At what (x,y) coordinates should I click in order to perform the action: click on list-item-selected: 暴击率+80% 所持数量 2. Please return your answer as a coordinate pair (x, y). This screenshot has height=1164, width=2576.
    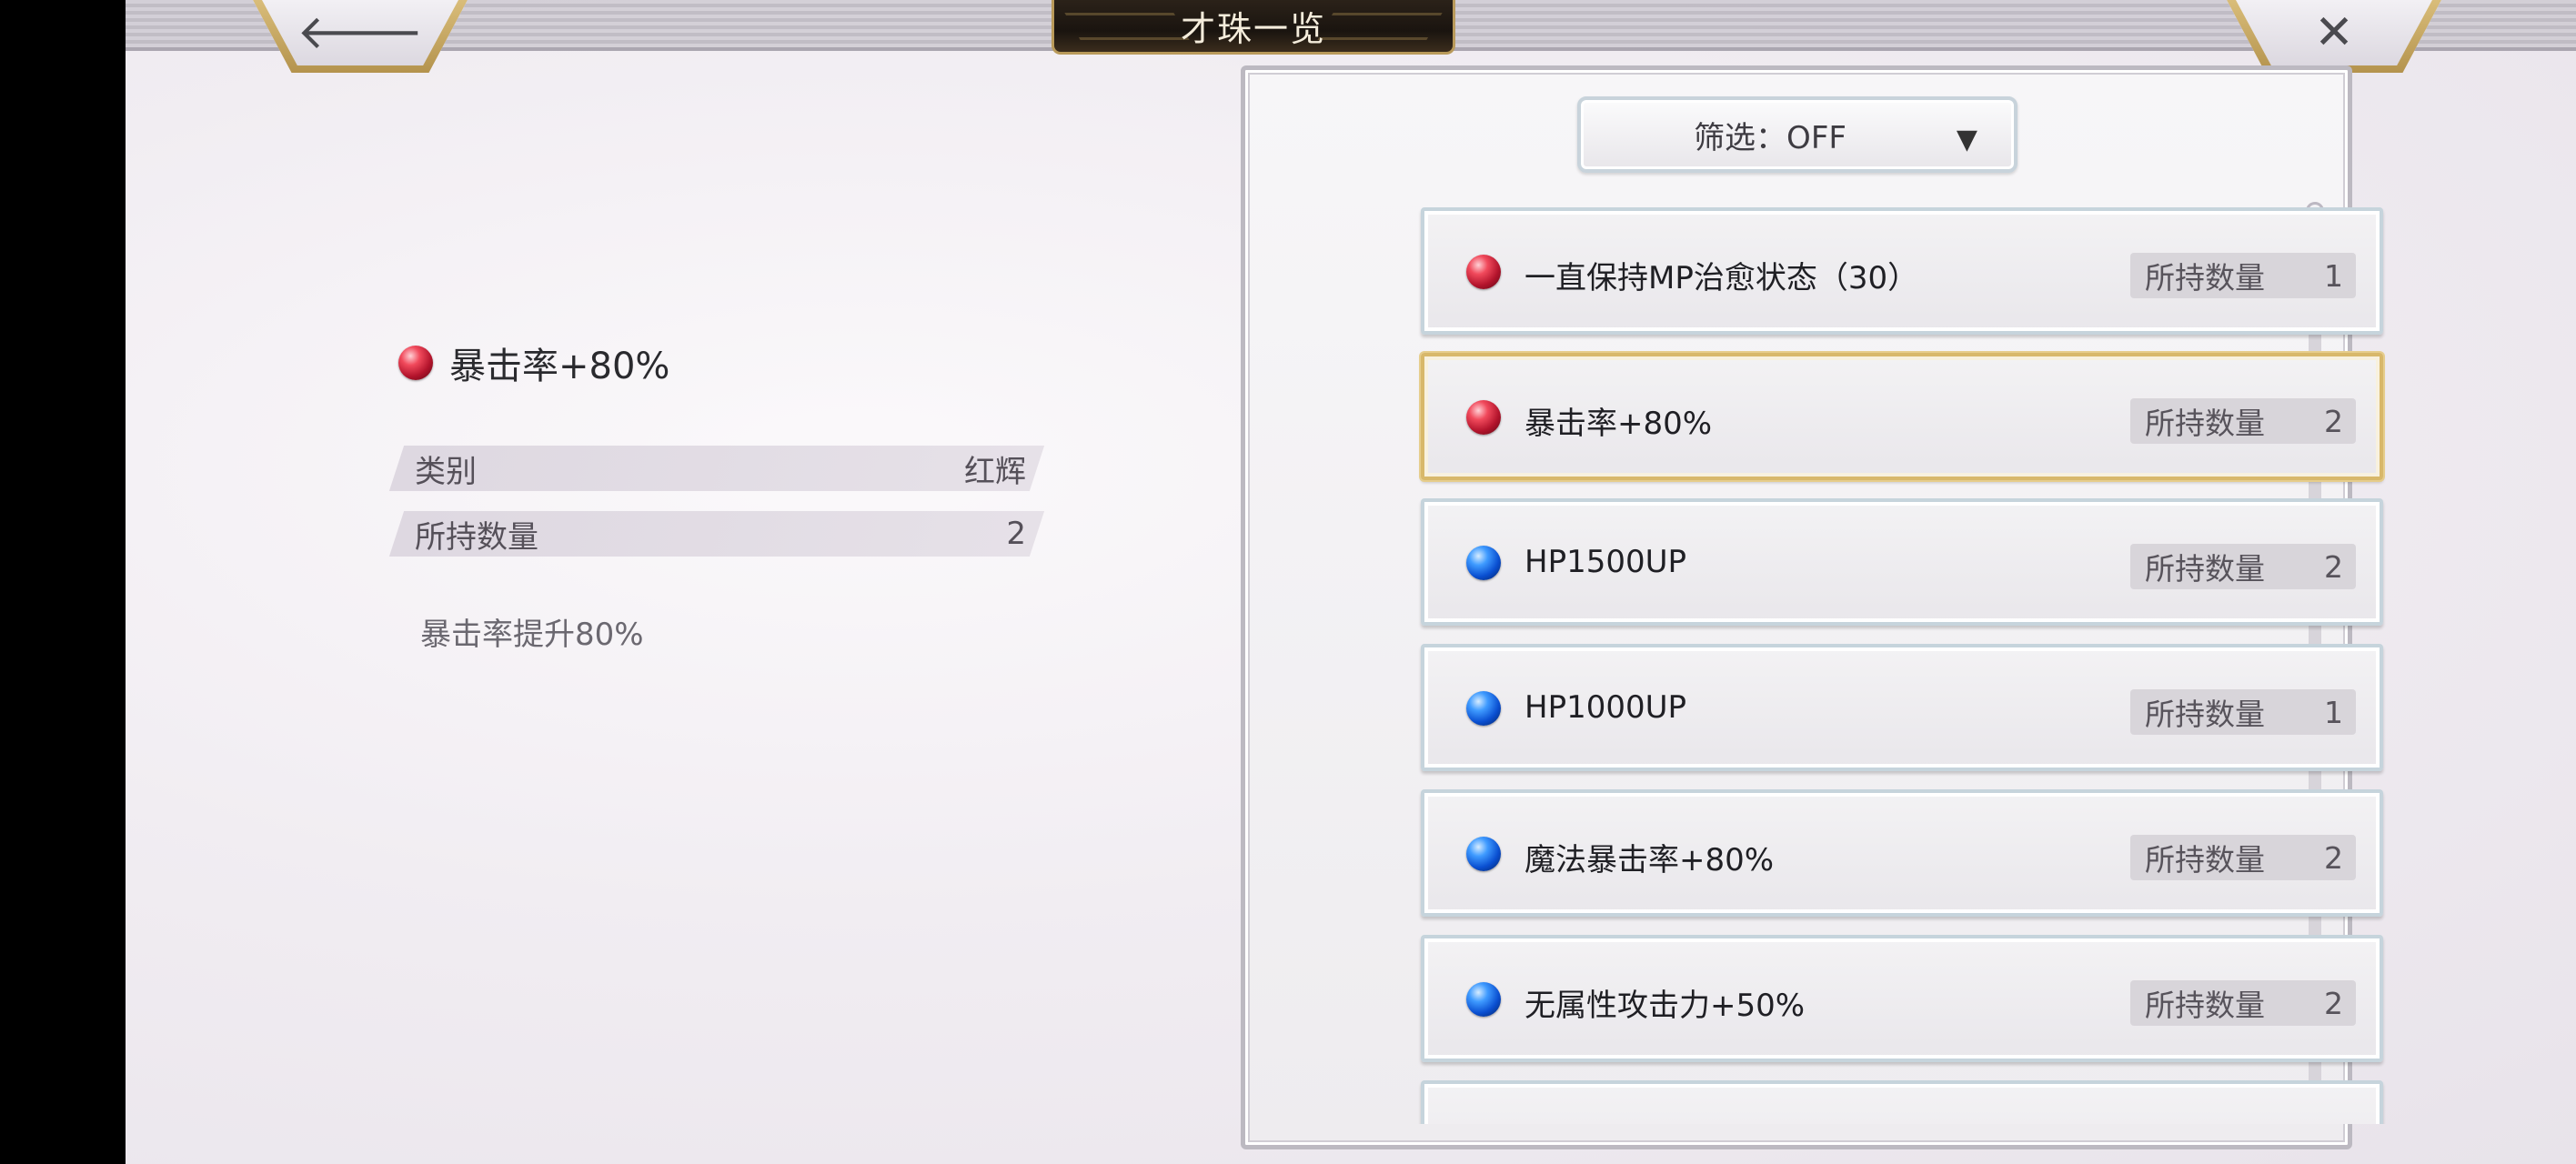
    Looking at the image, I should click on (1902, 417).